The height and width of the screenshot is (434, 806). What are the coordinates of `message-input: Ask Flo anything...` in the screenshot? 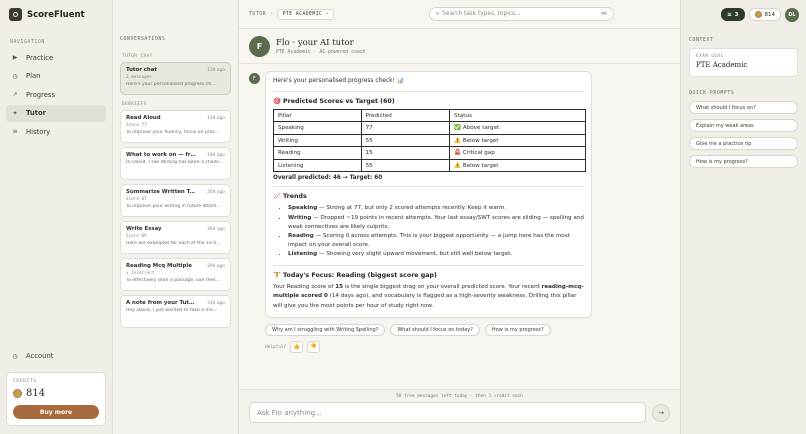 It's located at (448, 412).